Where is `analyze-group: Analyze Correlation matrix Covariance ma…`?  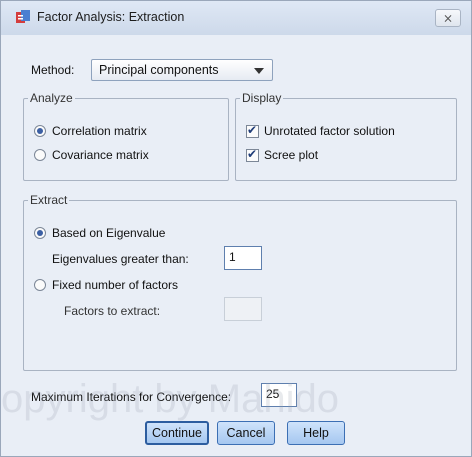
analyze-group: Analyze Correlation matrix Covariance ma… is located at coordinates (126, 136).